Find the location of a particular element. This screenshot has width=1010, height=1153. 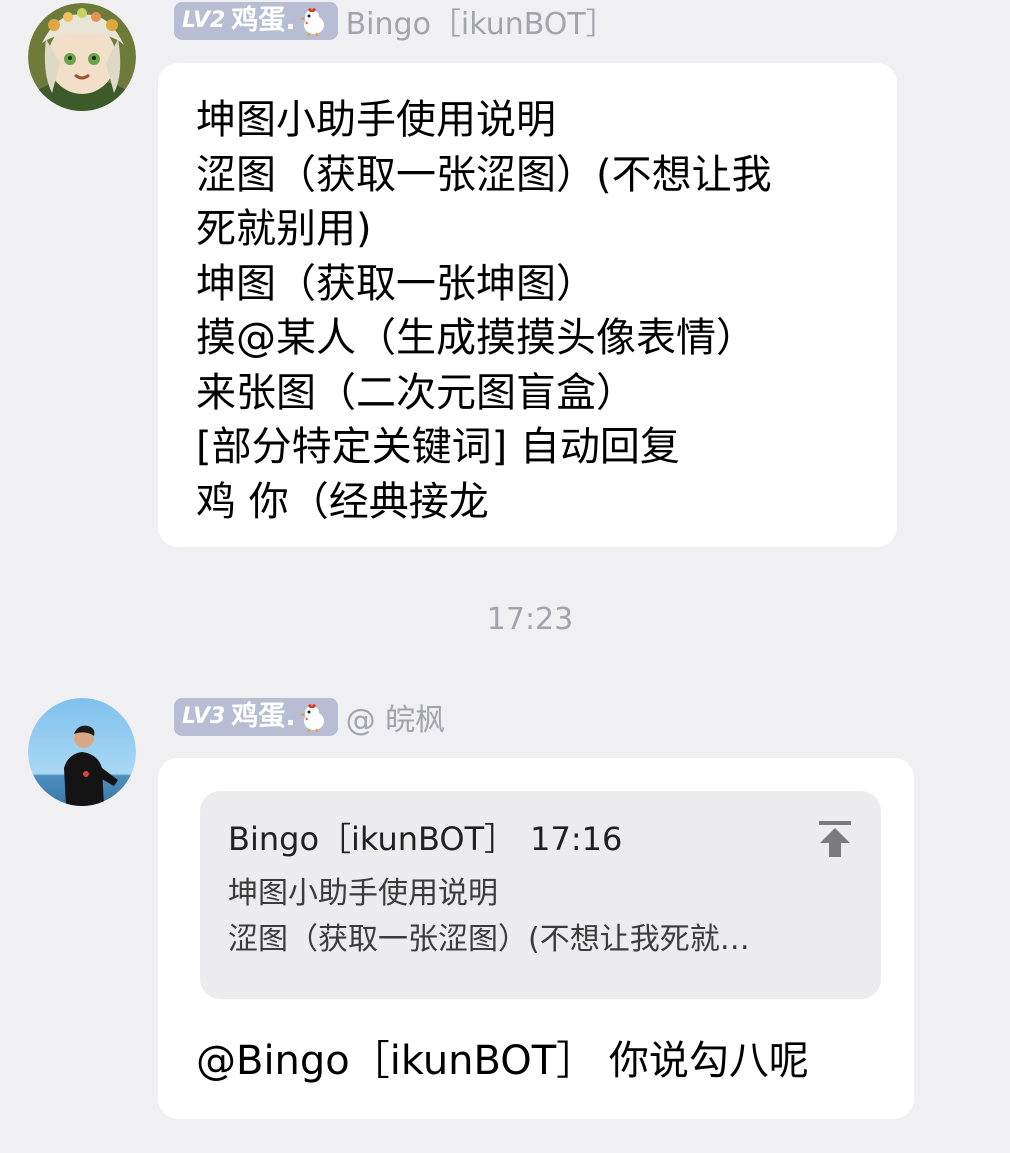

message-1-header: LV2 鸡蛋. Bingo［ikunBOT］ is located at coordinates (395, 21).